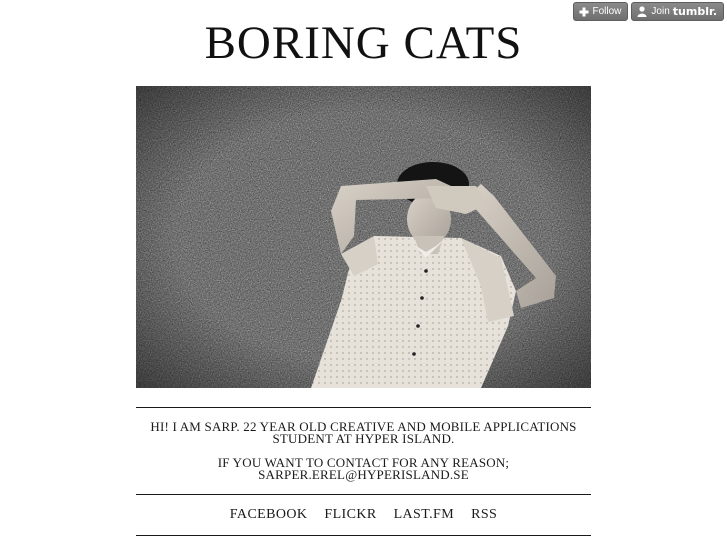 Image resolution: width=727 pixels, height=545 pixels. Describe the element at coordinates (363, 535) in the screenshot. I see `divider-bottom` at that location.